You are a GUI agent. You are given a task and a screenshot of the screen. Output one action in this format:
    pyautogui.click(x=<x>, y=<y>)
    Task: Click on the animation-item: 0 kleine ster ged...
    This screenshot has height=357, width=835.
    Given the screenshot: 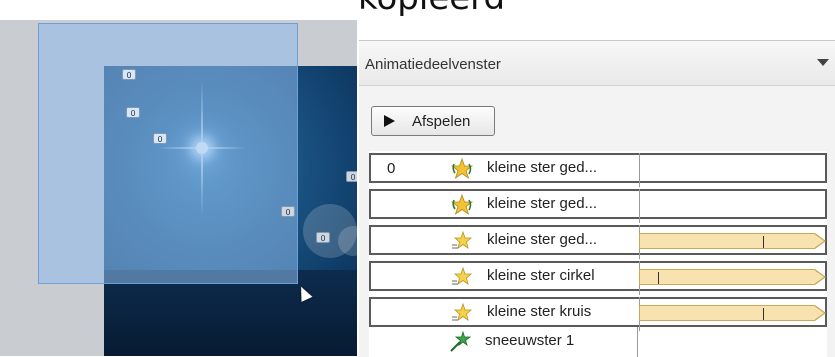 What is the action you would take?
    pyautogui.click(x=598, y=170)
    